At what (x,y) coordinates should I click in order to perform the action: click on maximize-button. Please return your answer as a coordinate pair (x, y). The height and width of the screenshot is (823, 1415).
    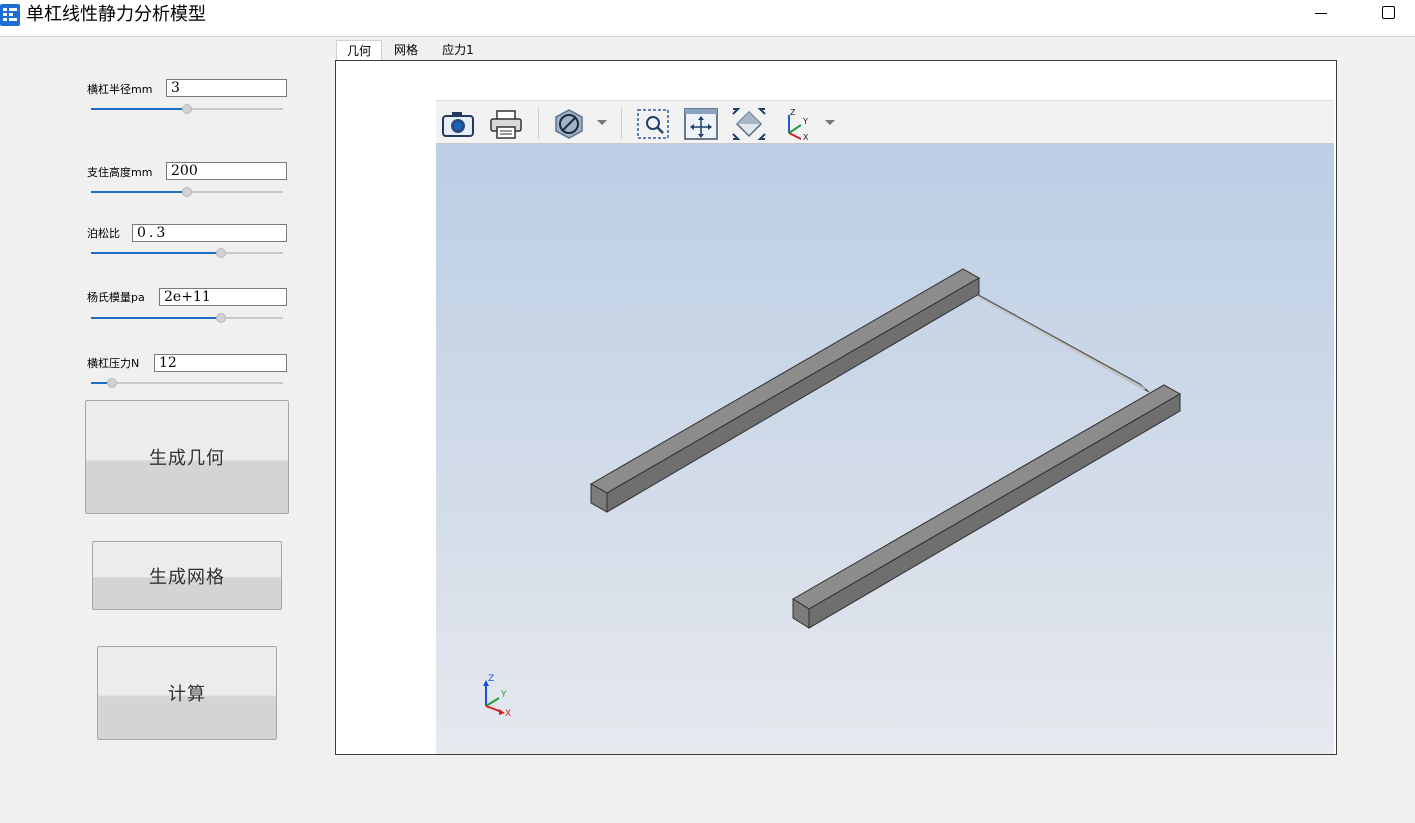
    Looking at the image, I should click on (1389, 15).